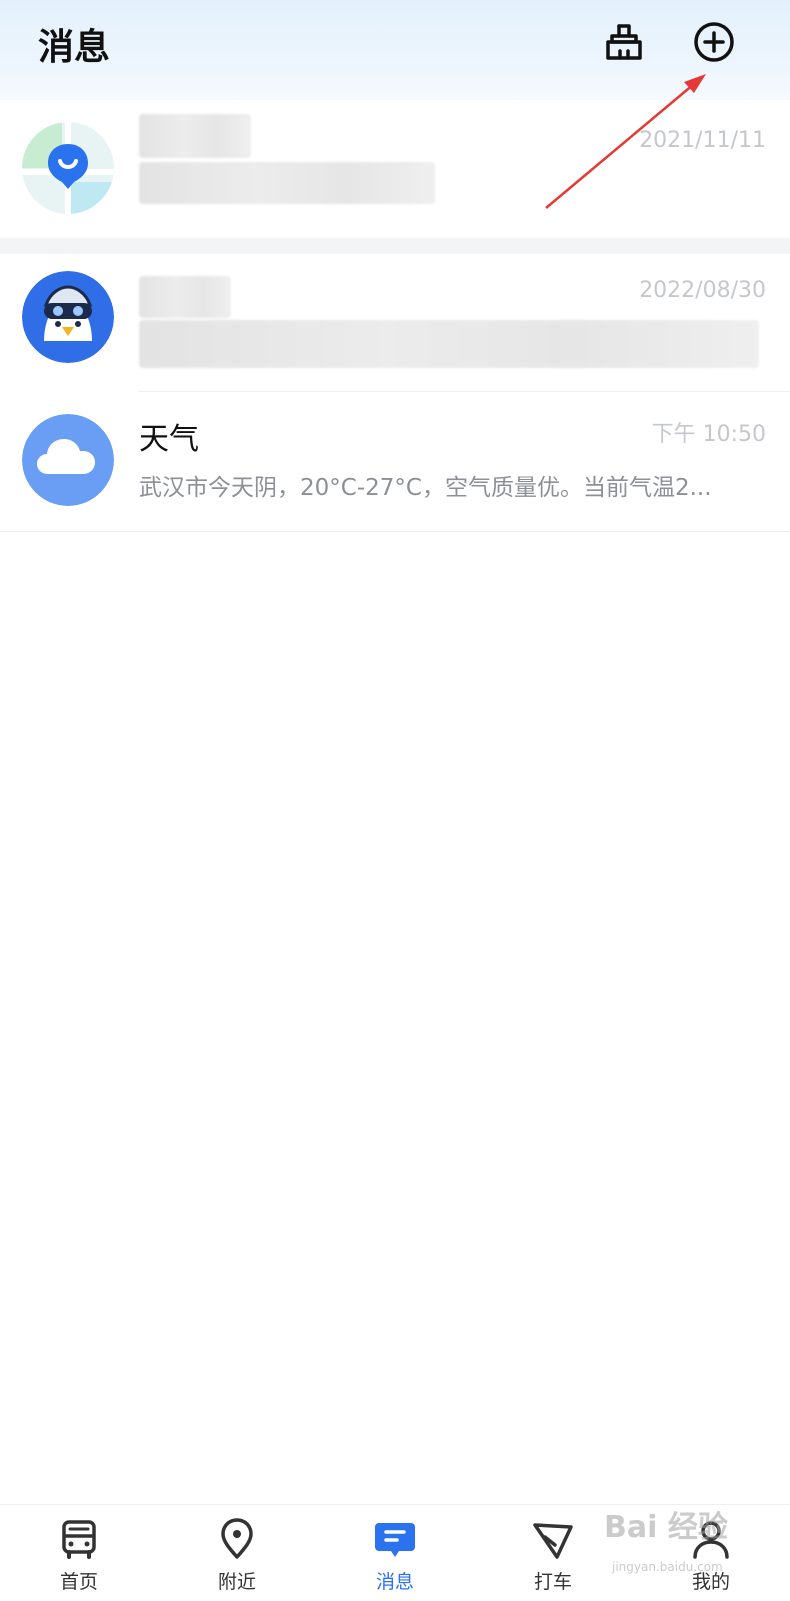 This screenshot has height=1601, width=790. What do you see at coordinates (395, 246) in the screenshot?
I see `section-divider` at bounding box center [395, 246].